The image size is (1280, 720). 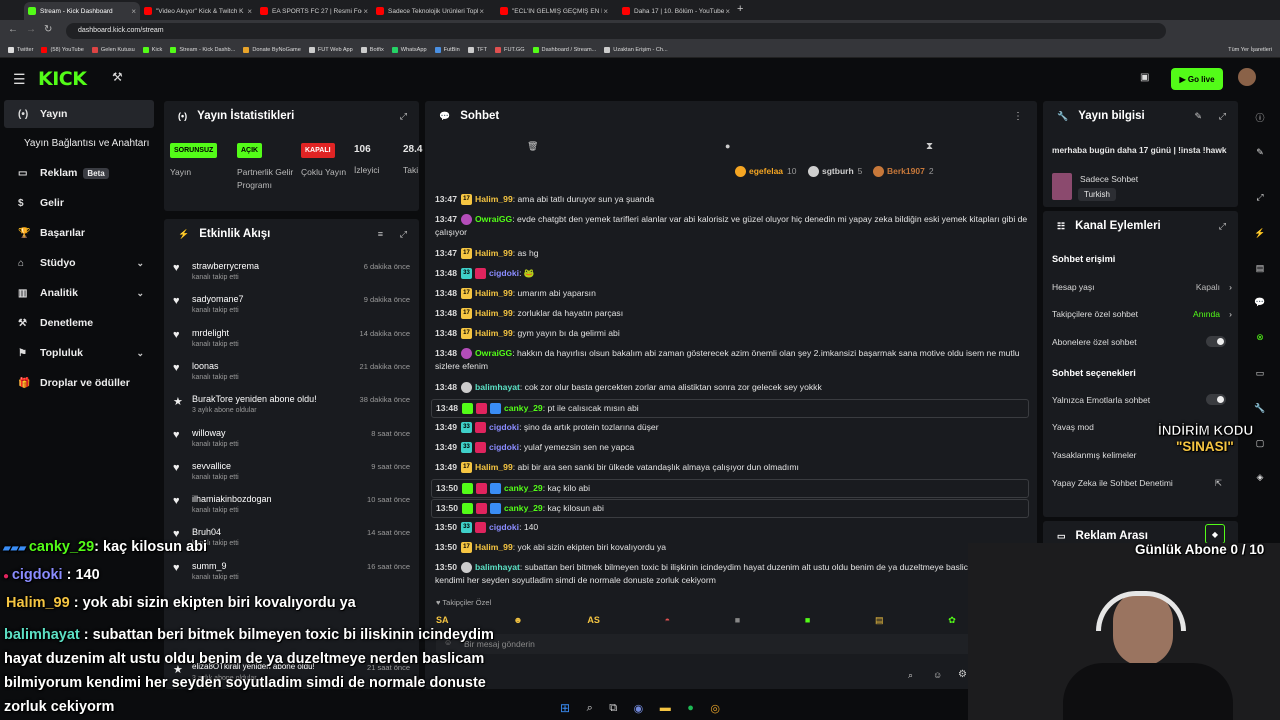 I want to click on windows-icon: ⊞, so click(x=565, y=708).